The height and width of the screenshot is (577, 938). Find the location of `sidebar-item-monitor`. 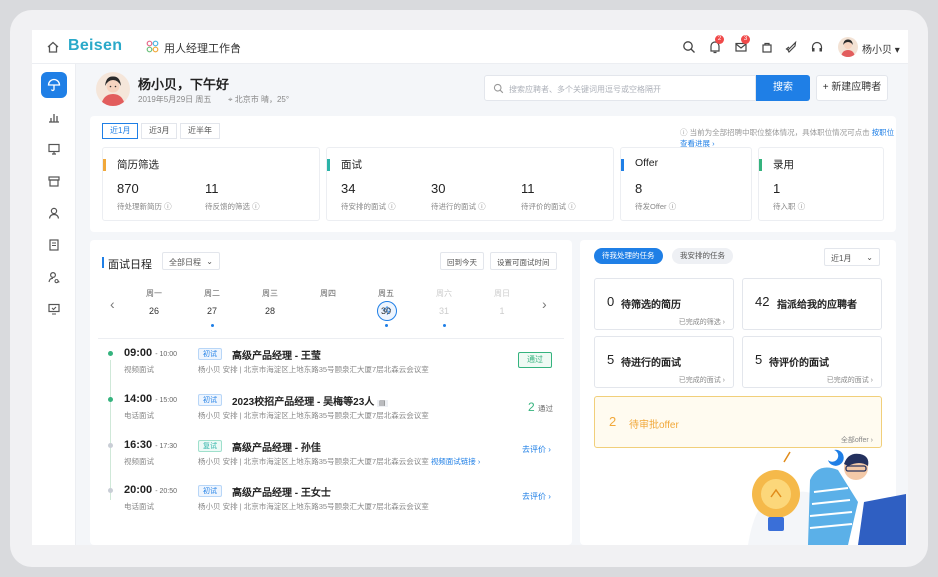

sidebar-item-monitor is located at coordinates (54, 309).